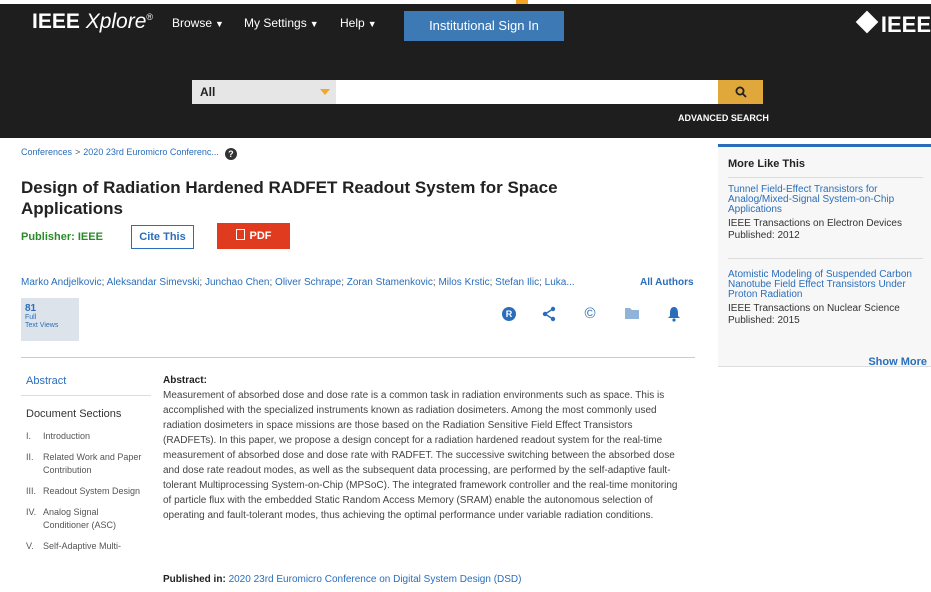  I want to click on section-link: III. Readout System Design, so click(86, 491).